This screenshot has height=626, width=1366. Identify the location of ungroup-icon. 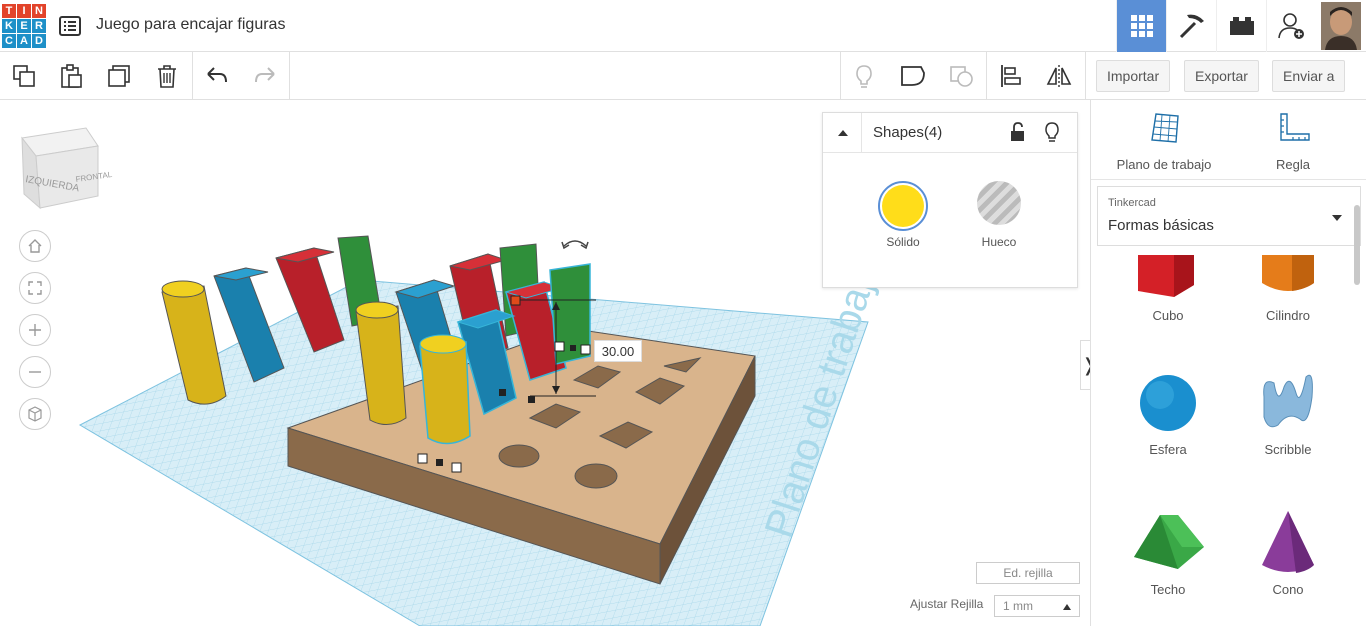
(961, 76).